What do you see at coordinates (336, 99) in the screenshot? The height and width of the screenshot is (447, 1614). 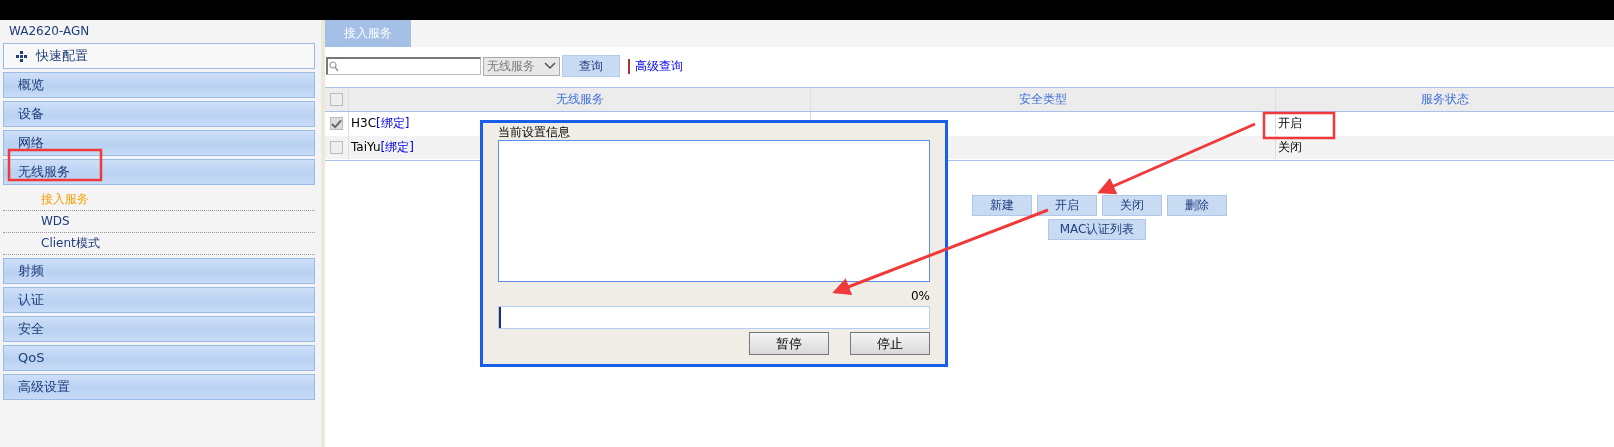 I see `select-all-checkbox` at bounding box center [336, 99].